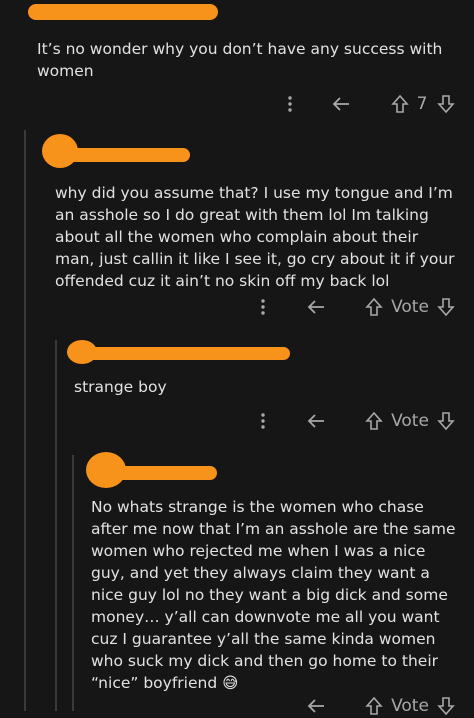 This screenshot has height=718, width=474. Describe the element at coordinates (120, 387) in the screenshot. I see `comment-body: strange boy` at that location.